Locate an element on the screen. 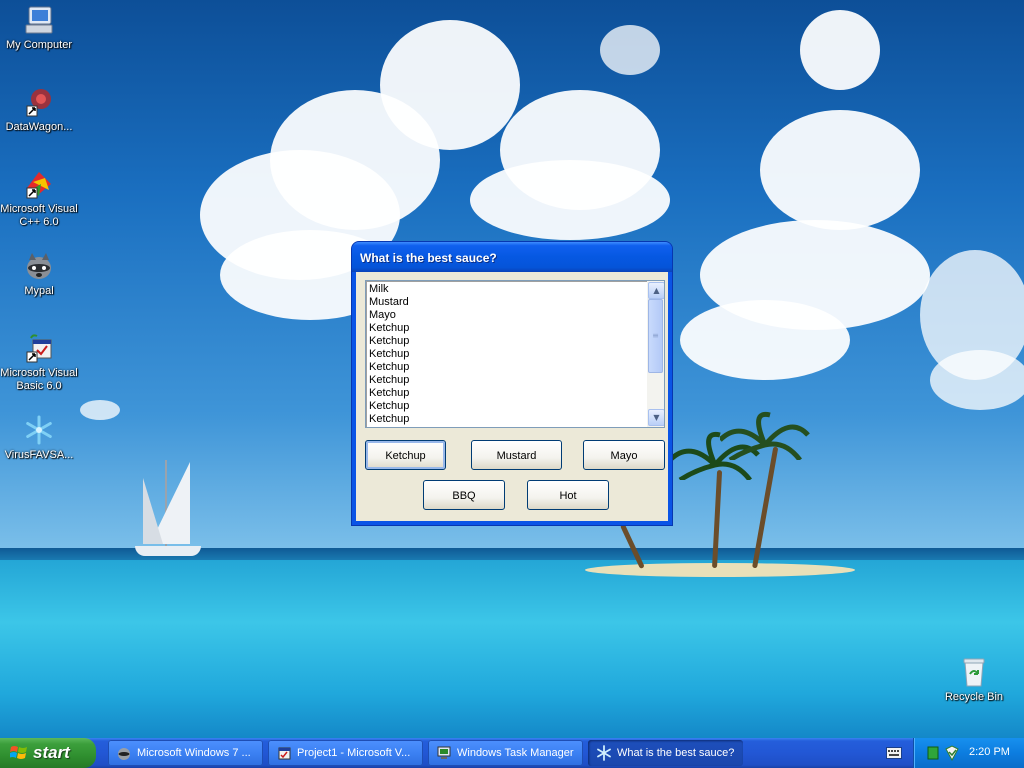 The height and width of the screenshot is (768, 1024). clock: 2:20 PM is located at coordinates (989, 752).